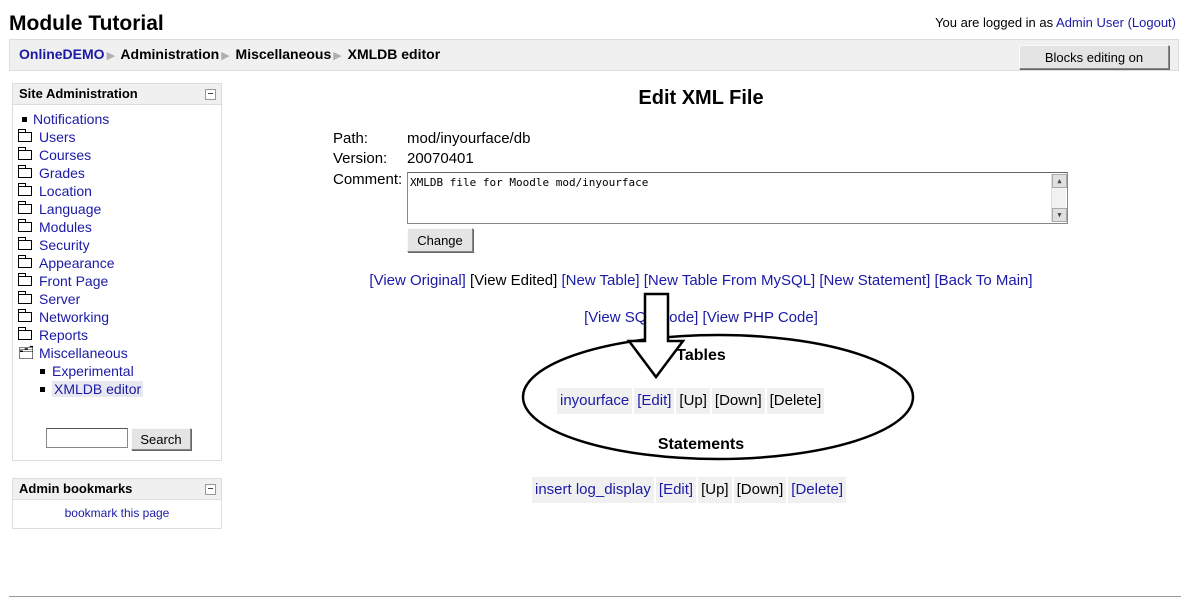 The image size is (1186, 608). I want to click on admin-item-label: Users, so click(57, 137).